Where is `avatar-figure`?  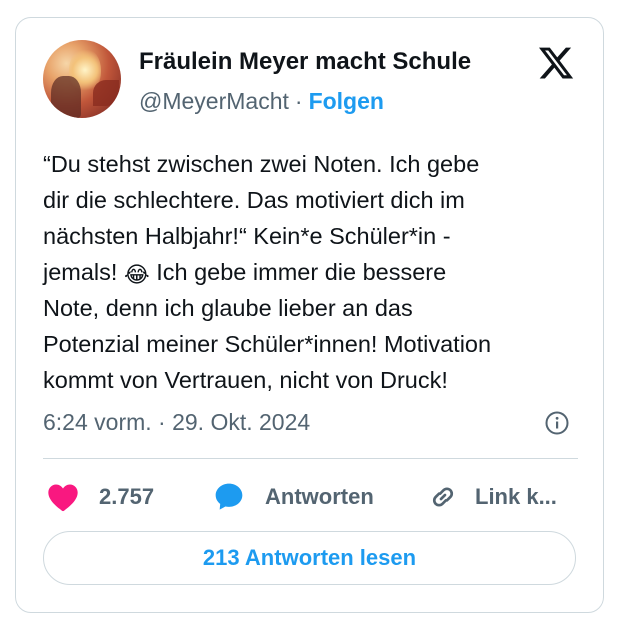
avatar-figure is located at coordinates (66, 97).